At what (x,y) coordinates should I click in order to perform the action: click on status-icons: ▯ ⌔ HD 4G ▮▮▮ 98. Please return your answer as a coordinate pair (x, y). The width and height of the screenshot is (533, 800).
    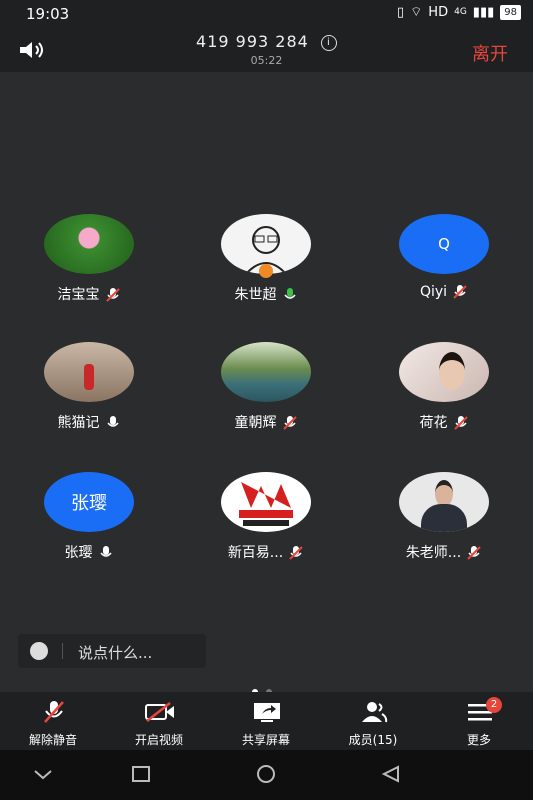
    Looking at the image, I should click on (459, 12).